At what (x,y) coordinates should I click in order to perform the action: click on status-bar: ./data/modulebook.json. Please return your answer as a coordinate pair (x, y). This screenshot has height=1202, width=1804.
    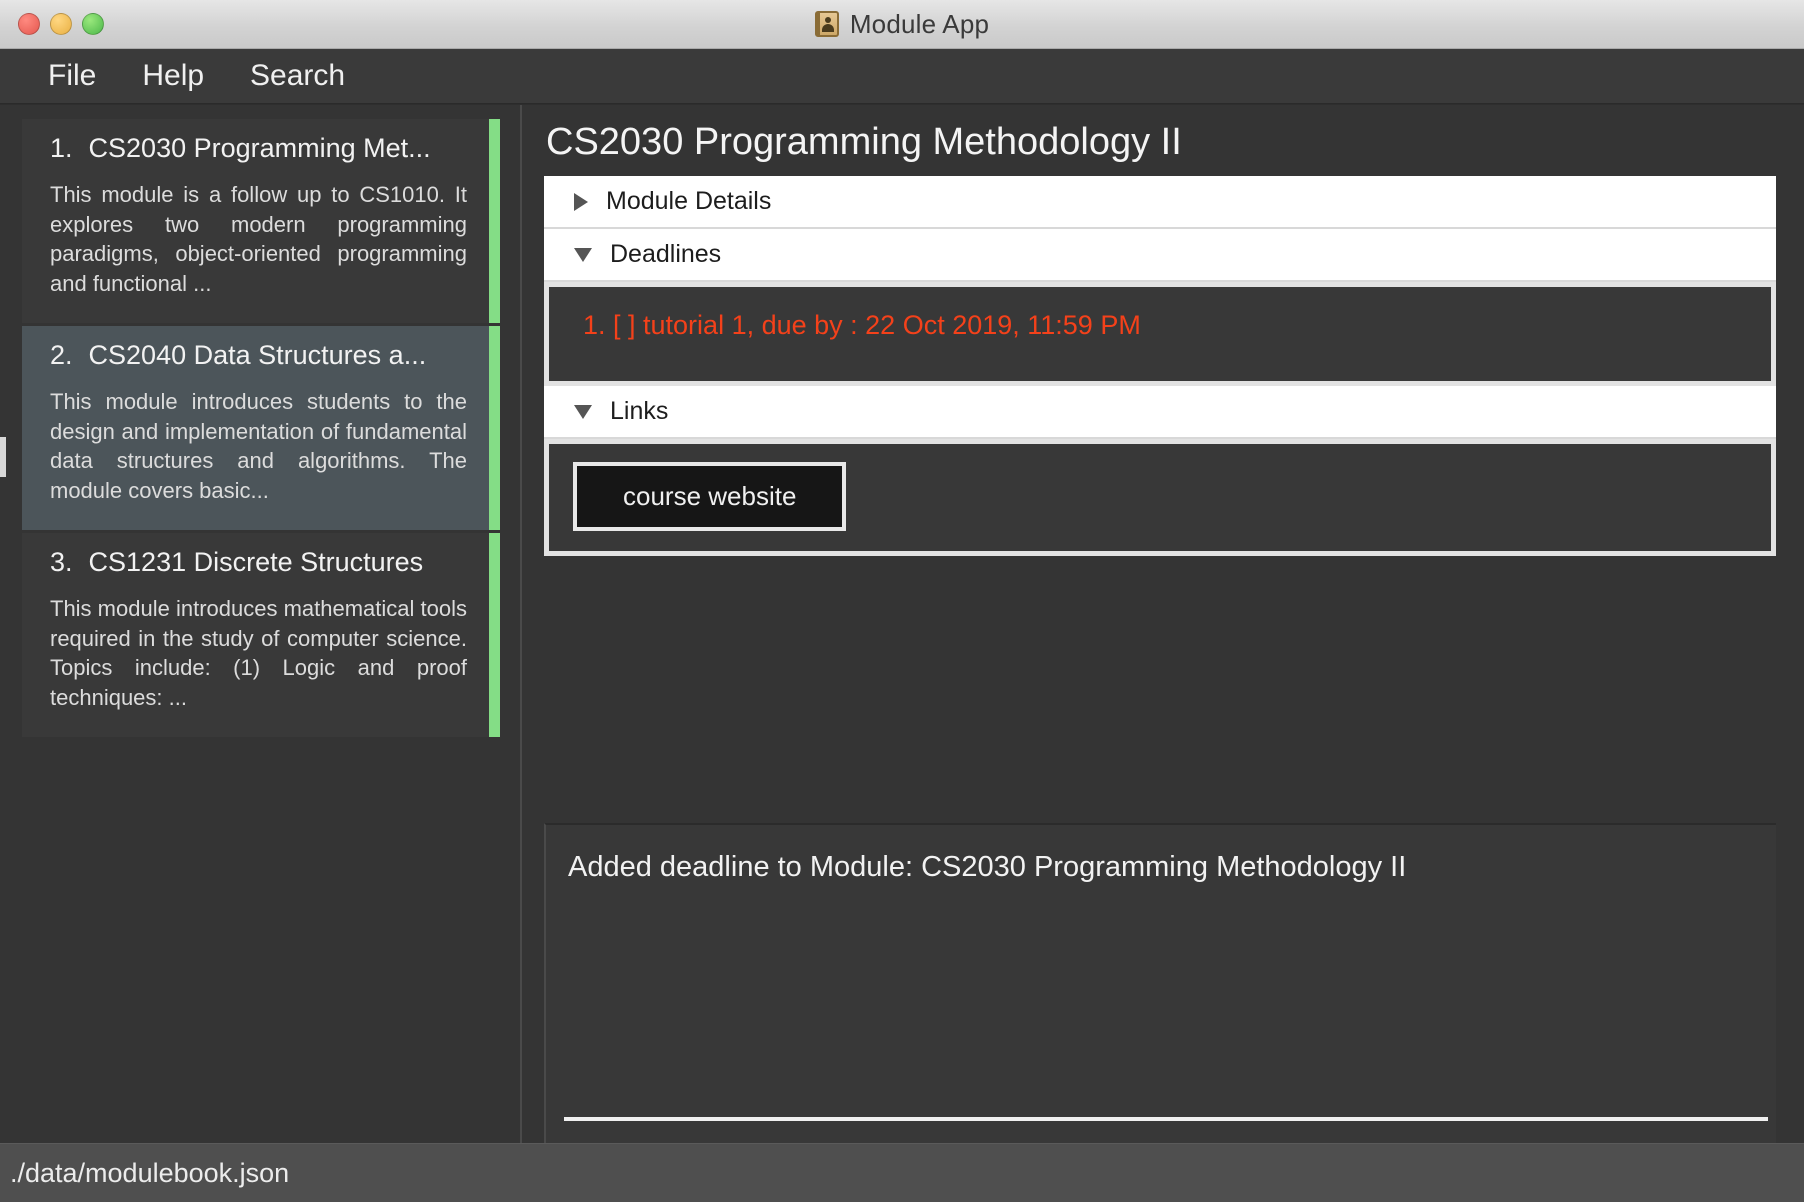
    Looking at the image, I should click on (902, 1172).